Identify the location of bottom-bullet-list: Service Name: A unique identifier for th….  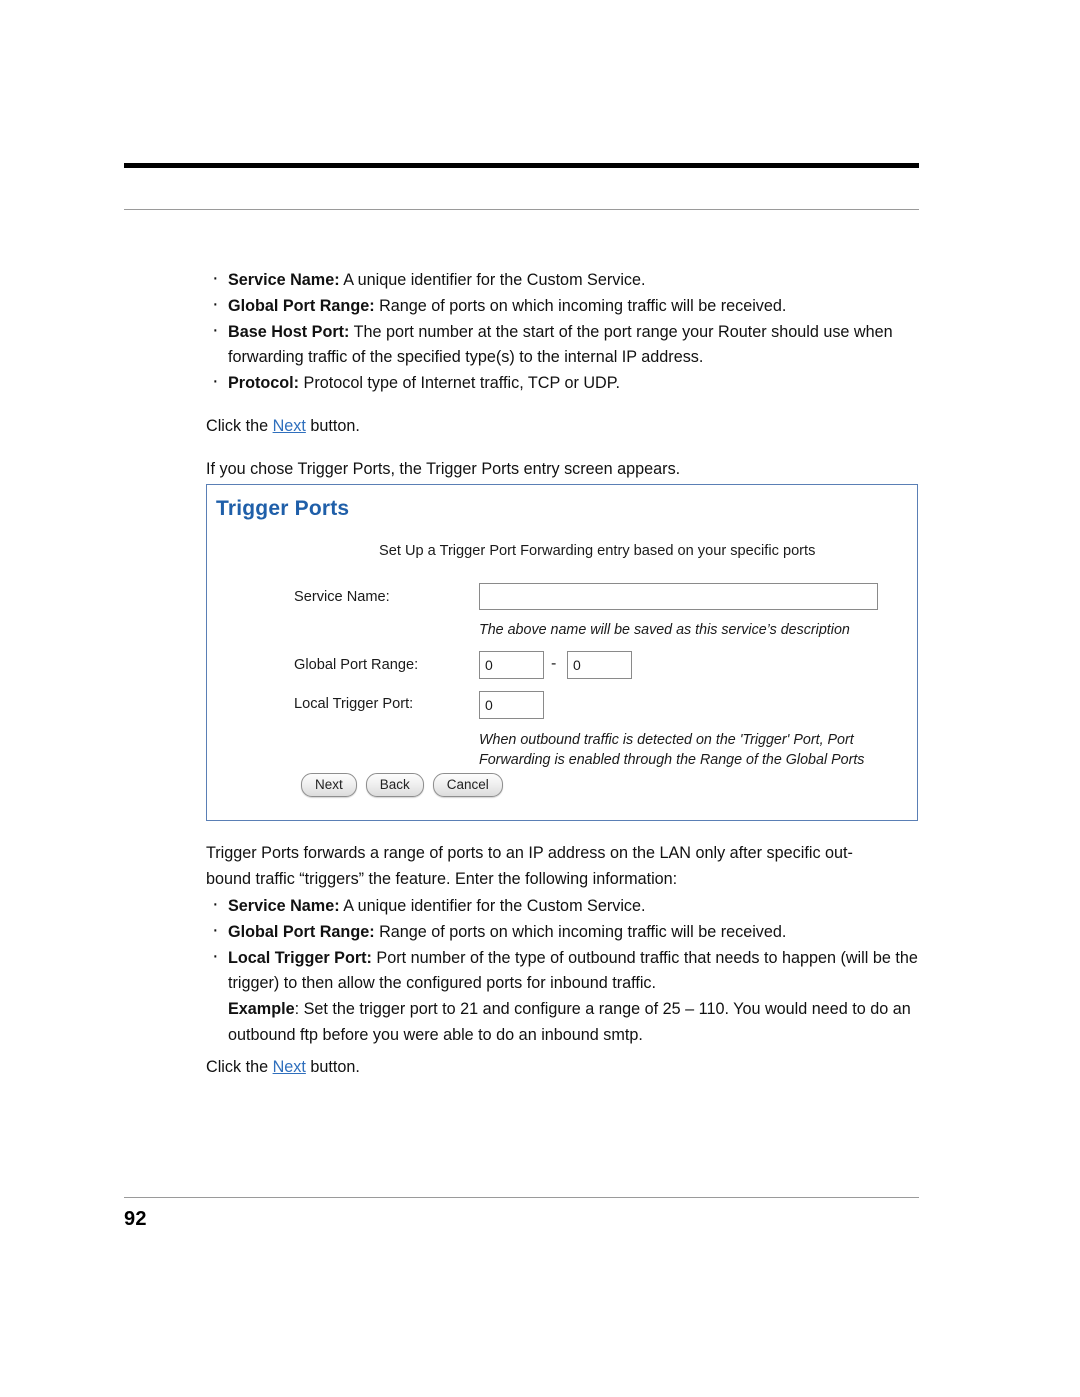
(562, 970).